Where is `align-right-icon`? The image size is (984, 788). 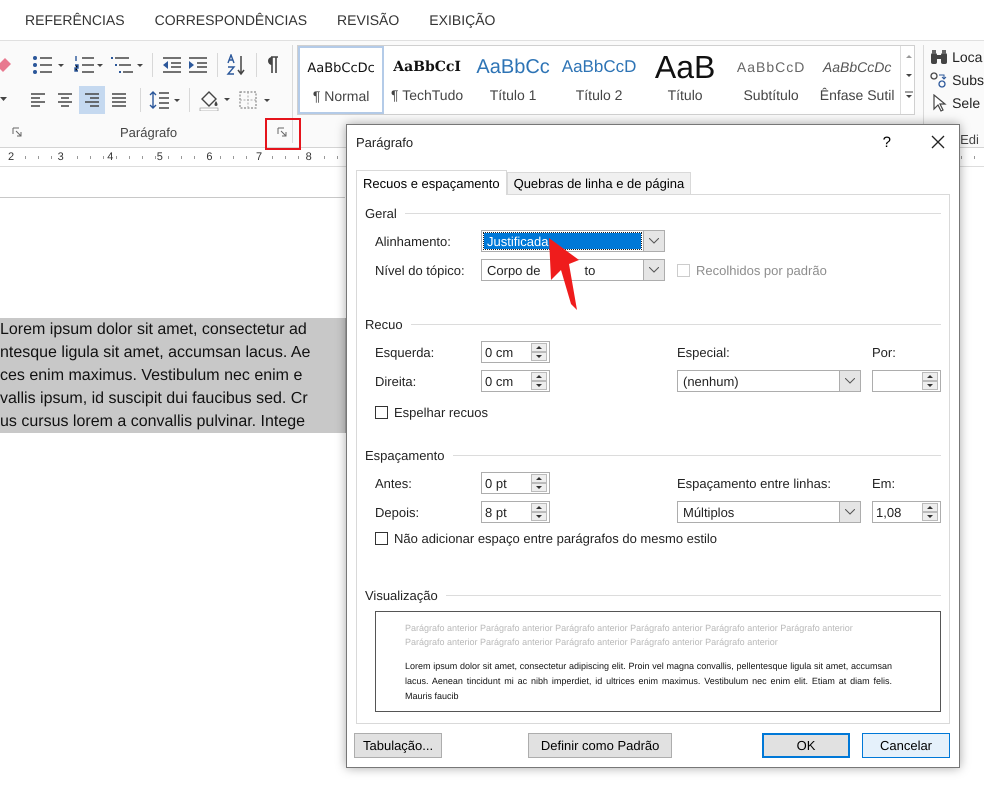 align-right-icon is located at coordinates (92, 100).